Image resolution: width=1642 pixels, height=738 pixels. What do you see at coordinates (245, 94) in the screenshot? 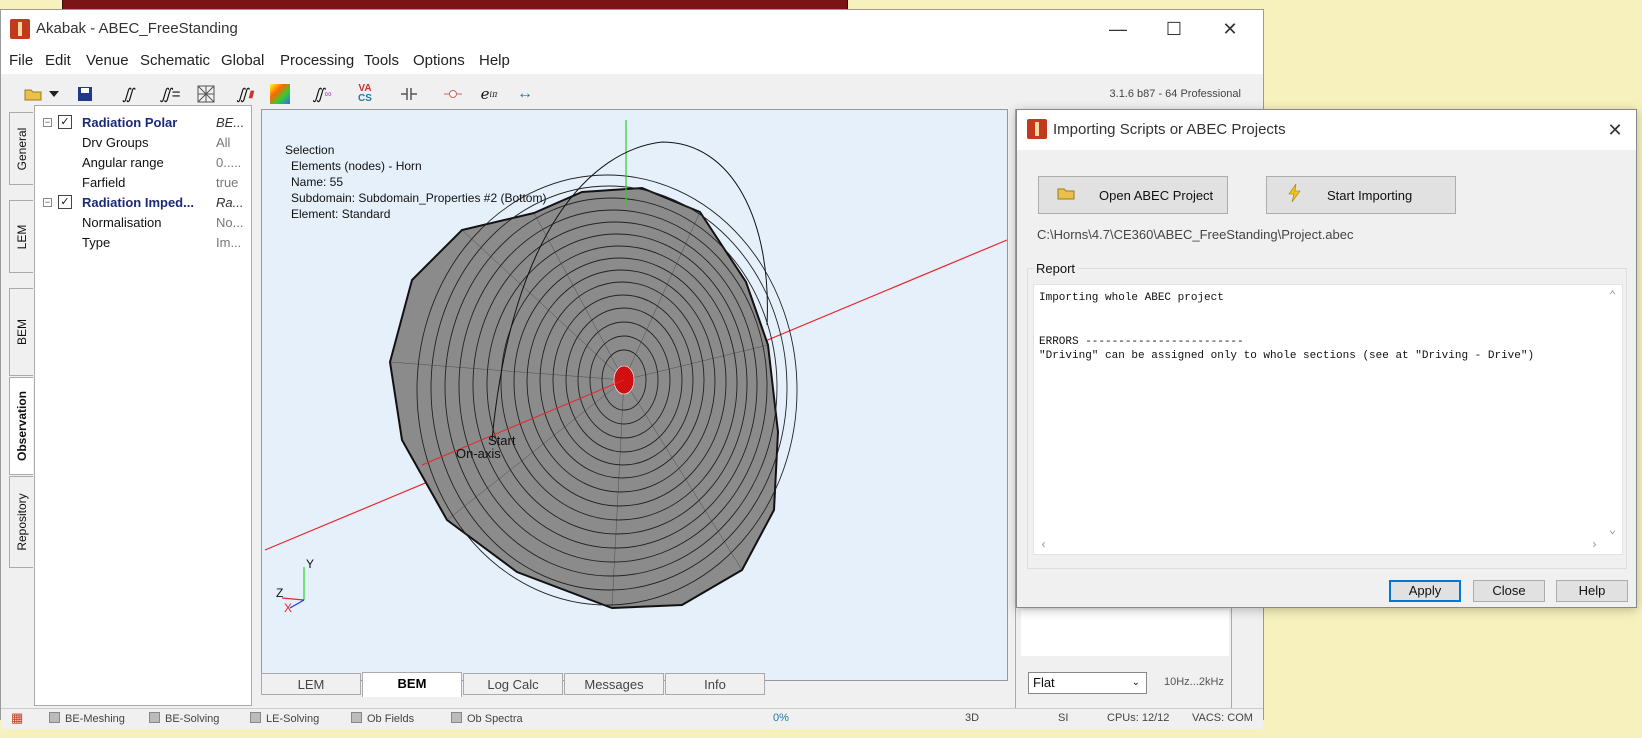
I see `integral-bars-icon: ∬ ▮` at bounding box center [245, 94].